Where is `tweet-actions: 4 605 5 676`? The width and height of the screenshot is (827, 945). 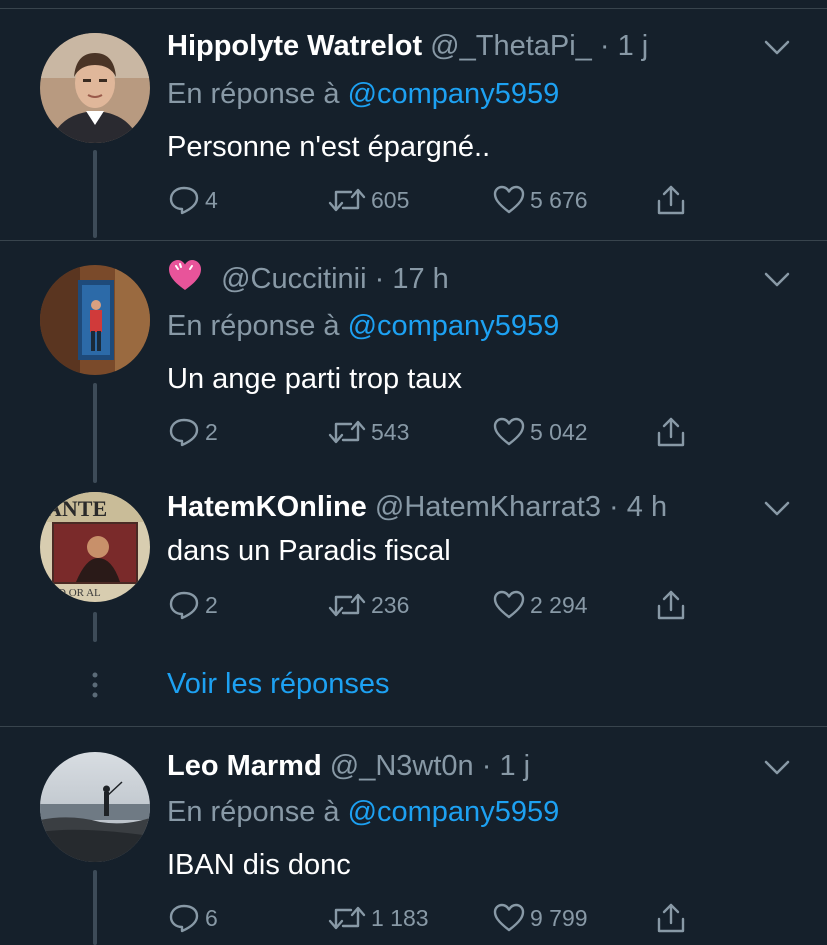
tweet-actions: 4 605 5 676 is located at coordinates (437, 200).